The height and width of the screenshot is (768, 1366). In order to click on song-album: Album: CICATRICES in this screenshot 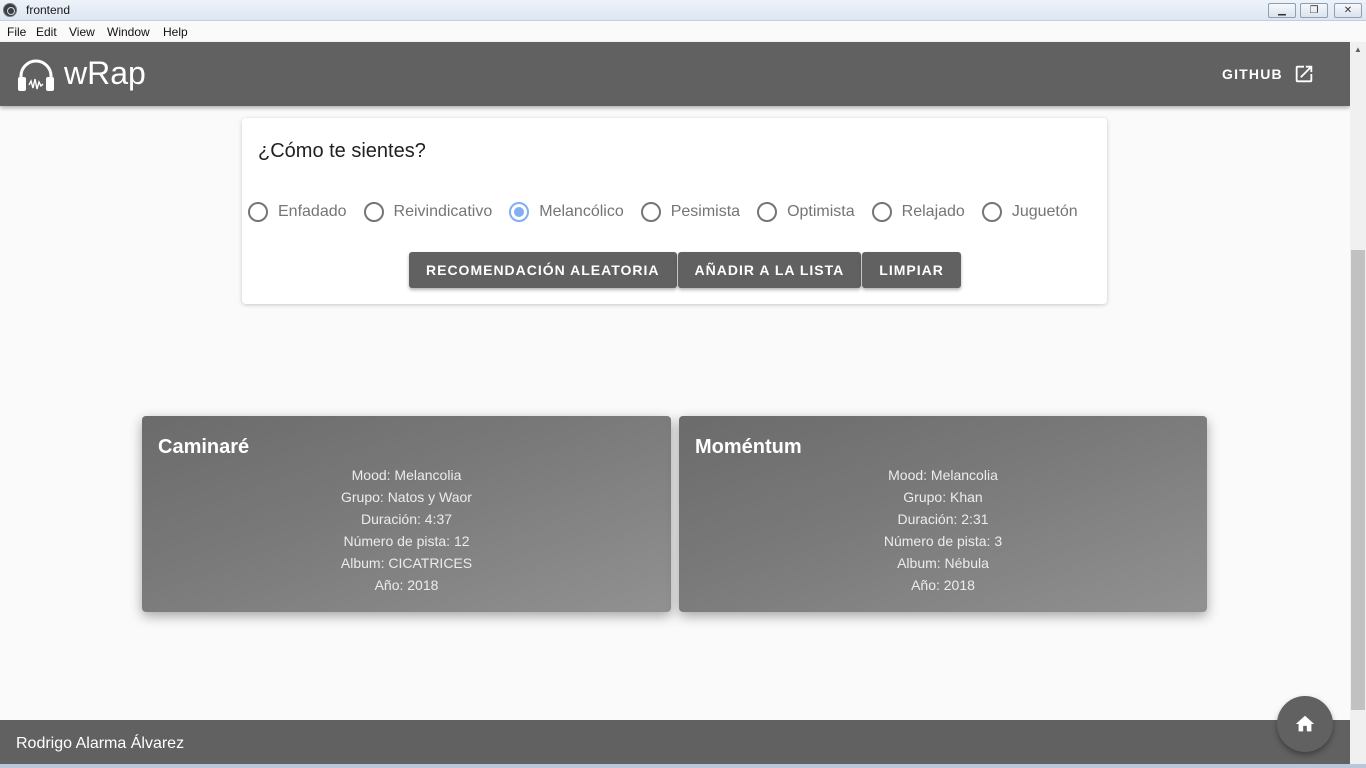, I will do `click(406, 563)`.